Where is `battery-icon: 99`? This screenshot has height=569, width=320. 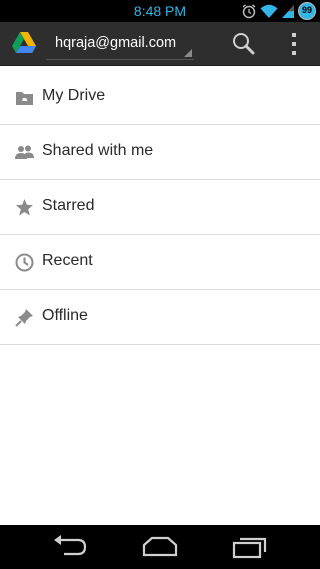 battery-icon: 99 is located at coordinates (307, 11).